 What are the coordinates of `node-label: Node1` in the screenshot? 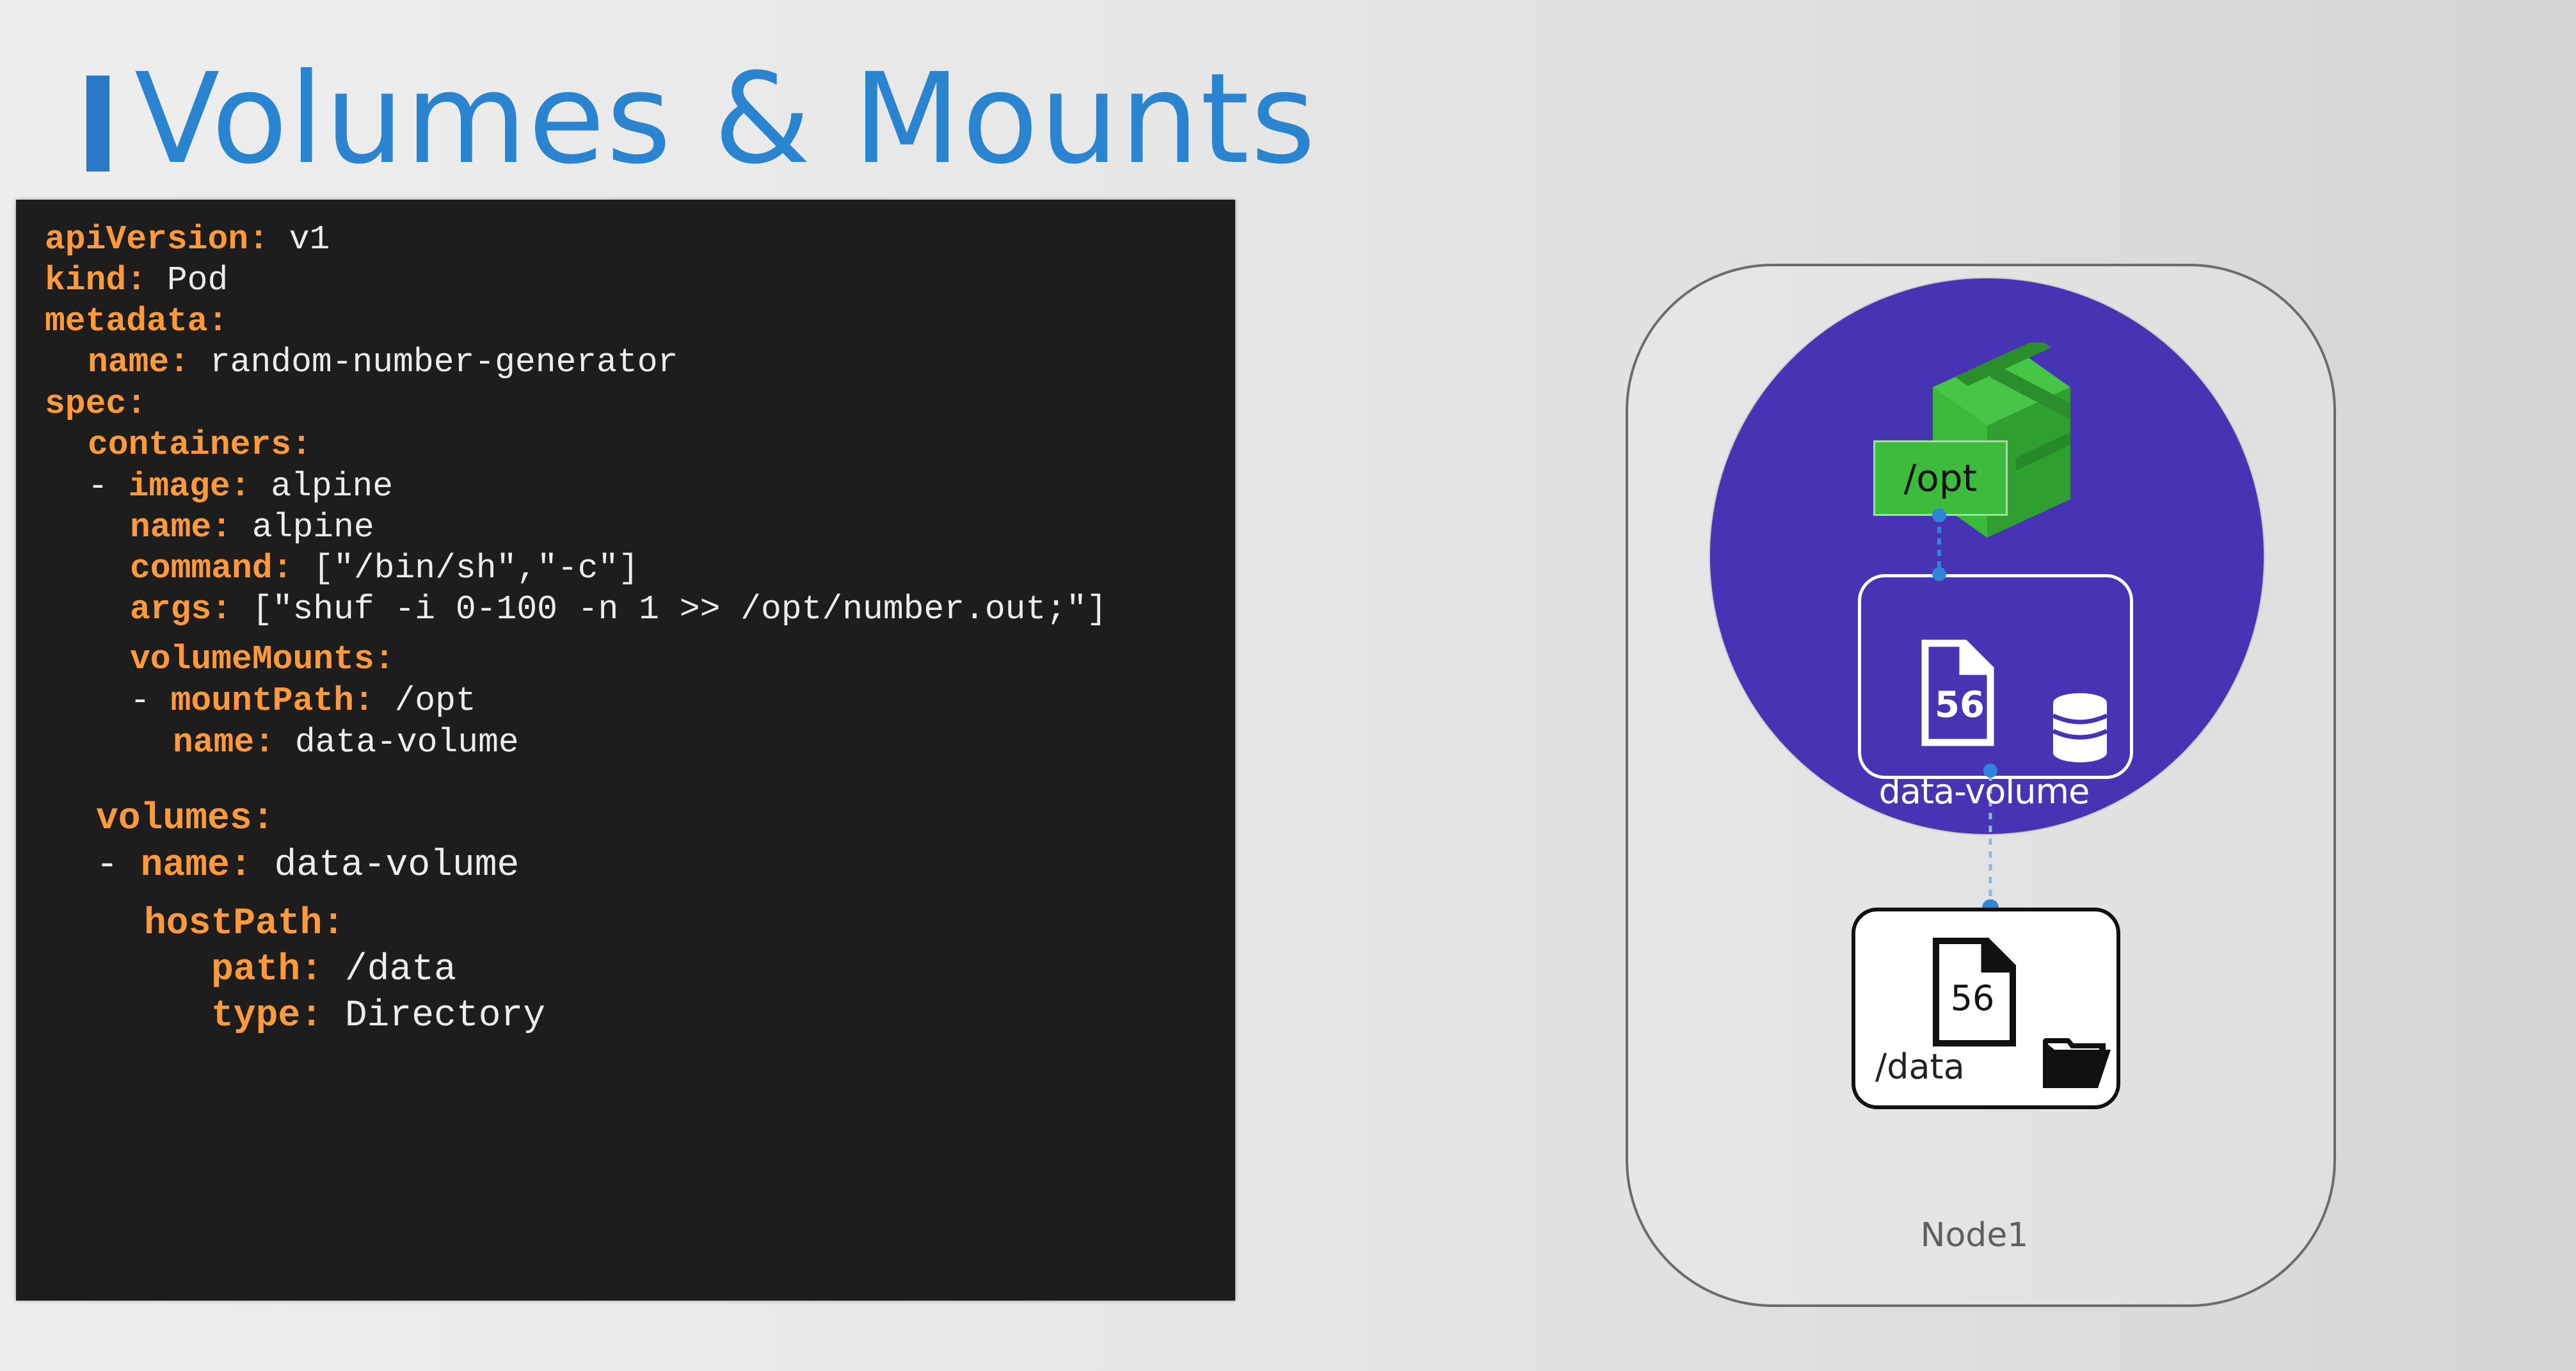 It's located at (1974, 1235).